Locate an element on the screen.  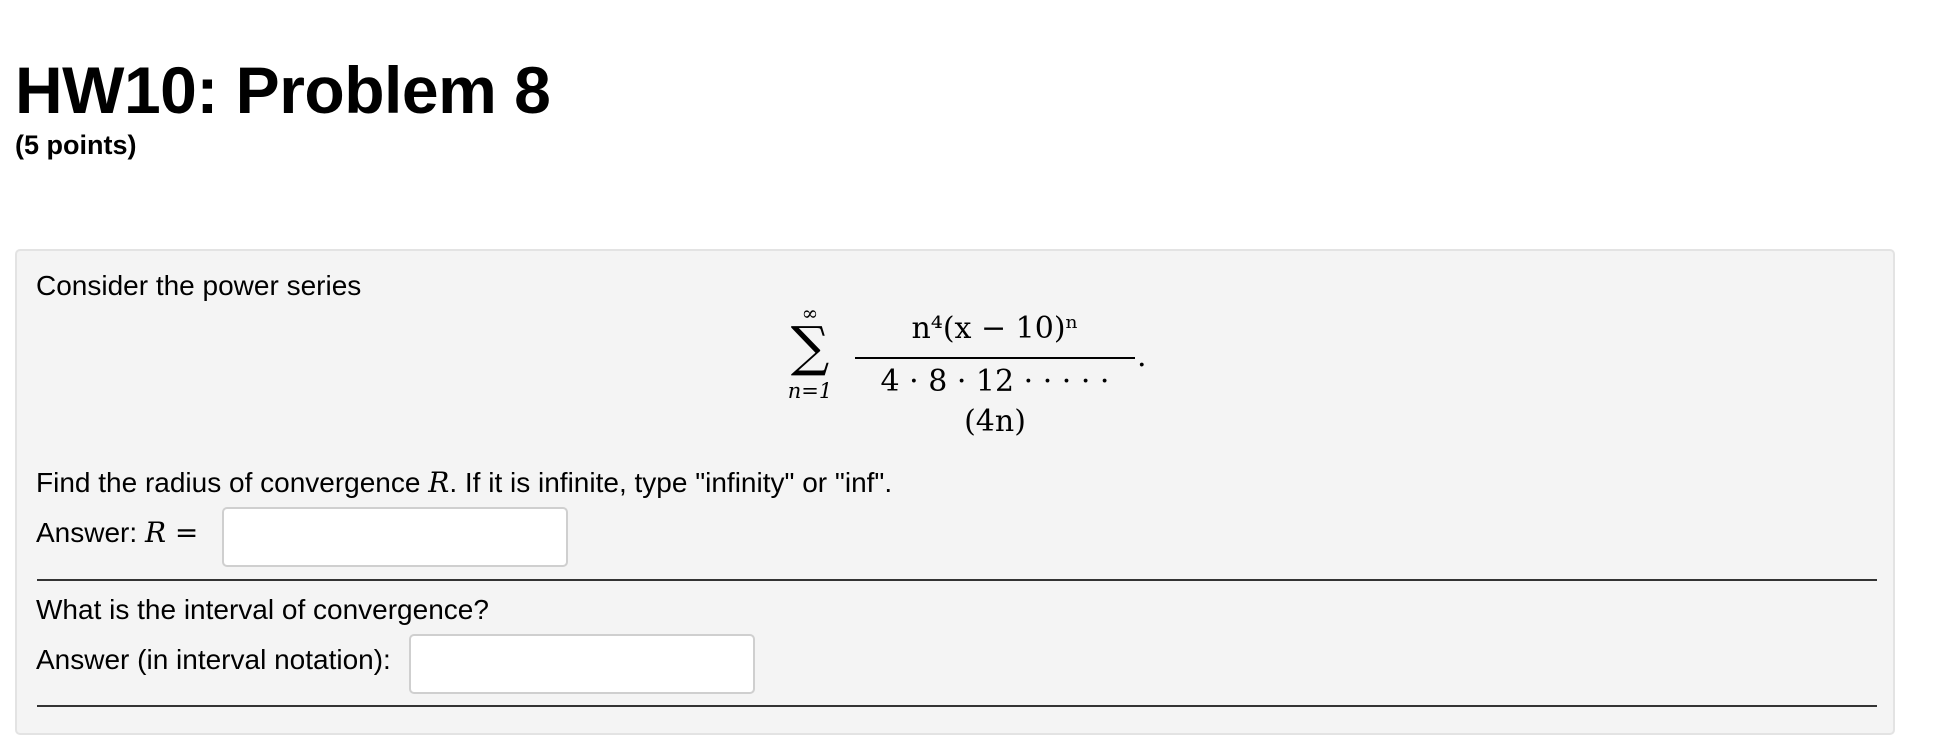
radius-answer-input is located at coordinates (395, 537).